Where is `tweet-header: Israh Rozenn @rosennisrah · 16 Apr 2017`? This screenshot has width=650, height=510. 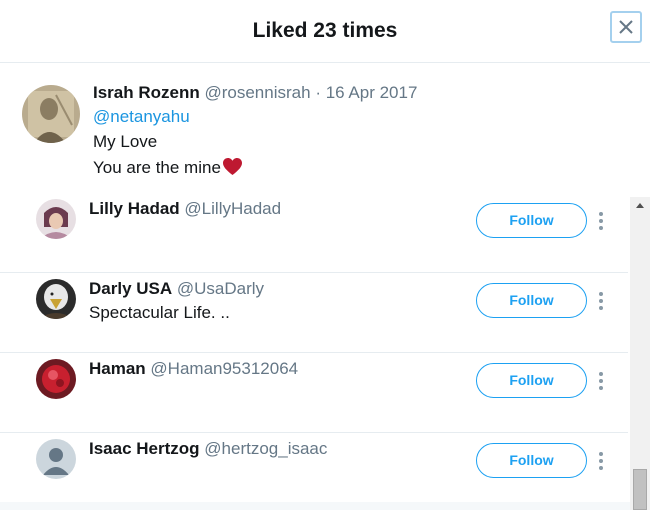 tweet-header: Israh Rozenn @rosennisrah · 16 Apr 2017 is located at coordinates (255, 93).